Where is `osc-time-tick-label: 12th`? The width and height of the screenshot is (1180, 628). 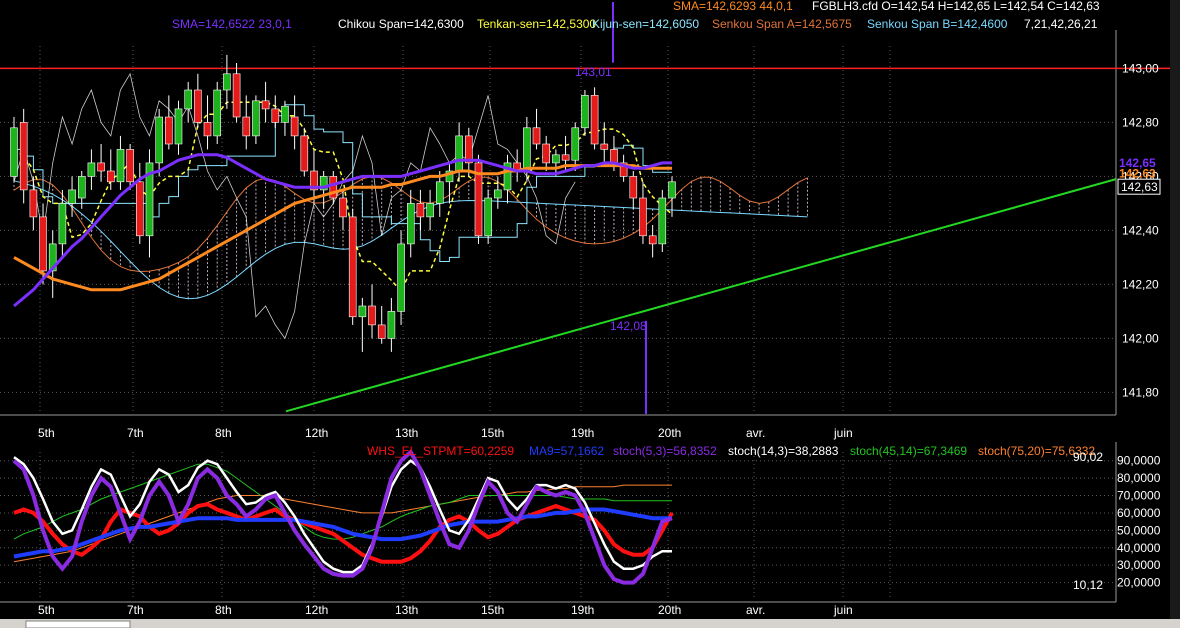
osc-time-tick-label: 12th is located at coordinates (316, 610).